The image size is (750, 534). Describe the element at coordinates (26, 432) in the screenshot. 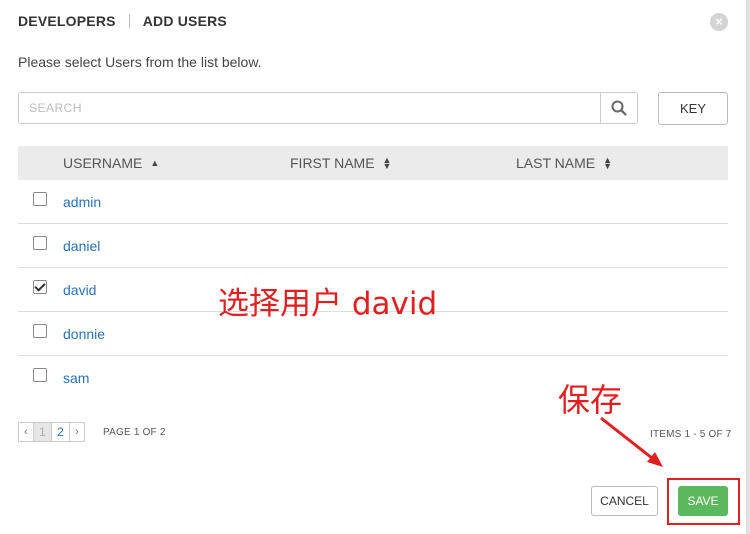

I see `prev-page-button: ‹` at that location.